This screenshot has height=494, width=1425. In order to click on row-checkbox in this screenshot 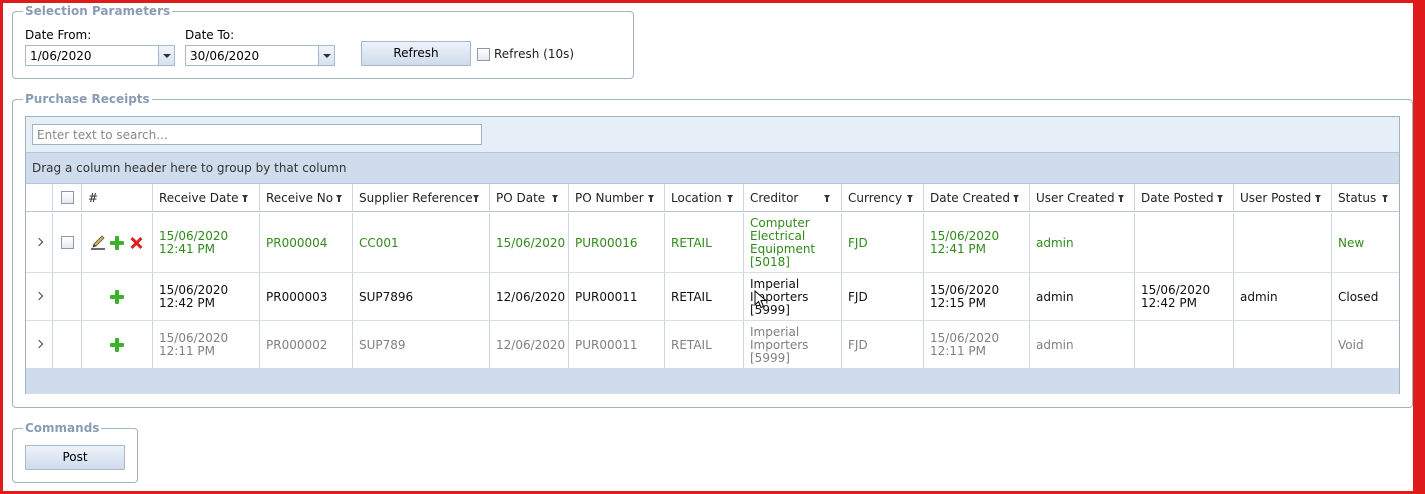, I will do `click(67, 242)`.